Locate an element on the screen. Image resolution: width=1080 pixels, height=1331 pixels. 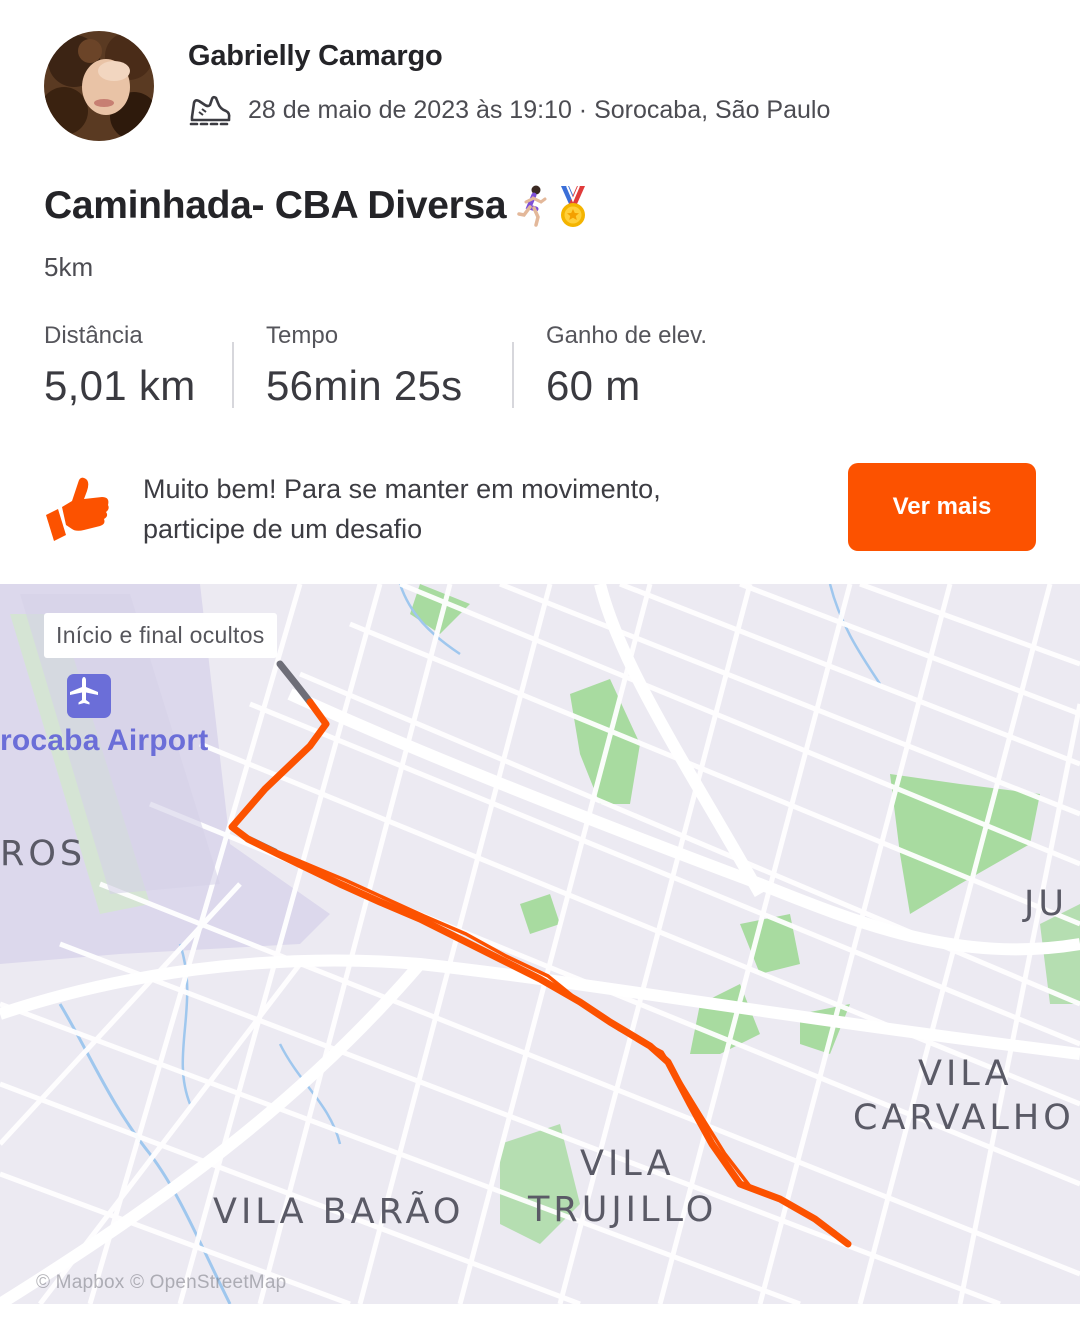
avatar is located at coordinates (99, 86).